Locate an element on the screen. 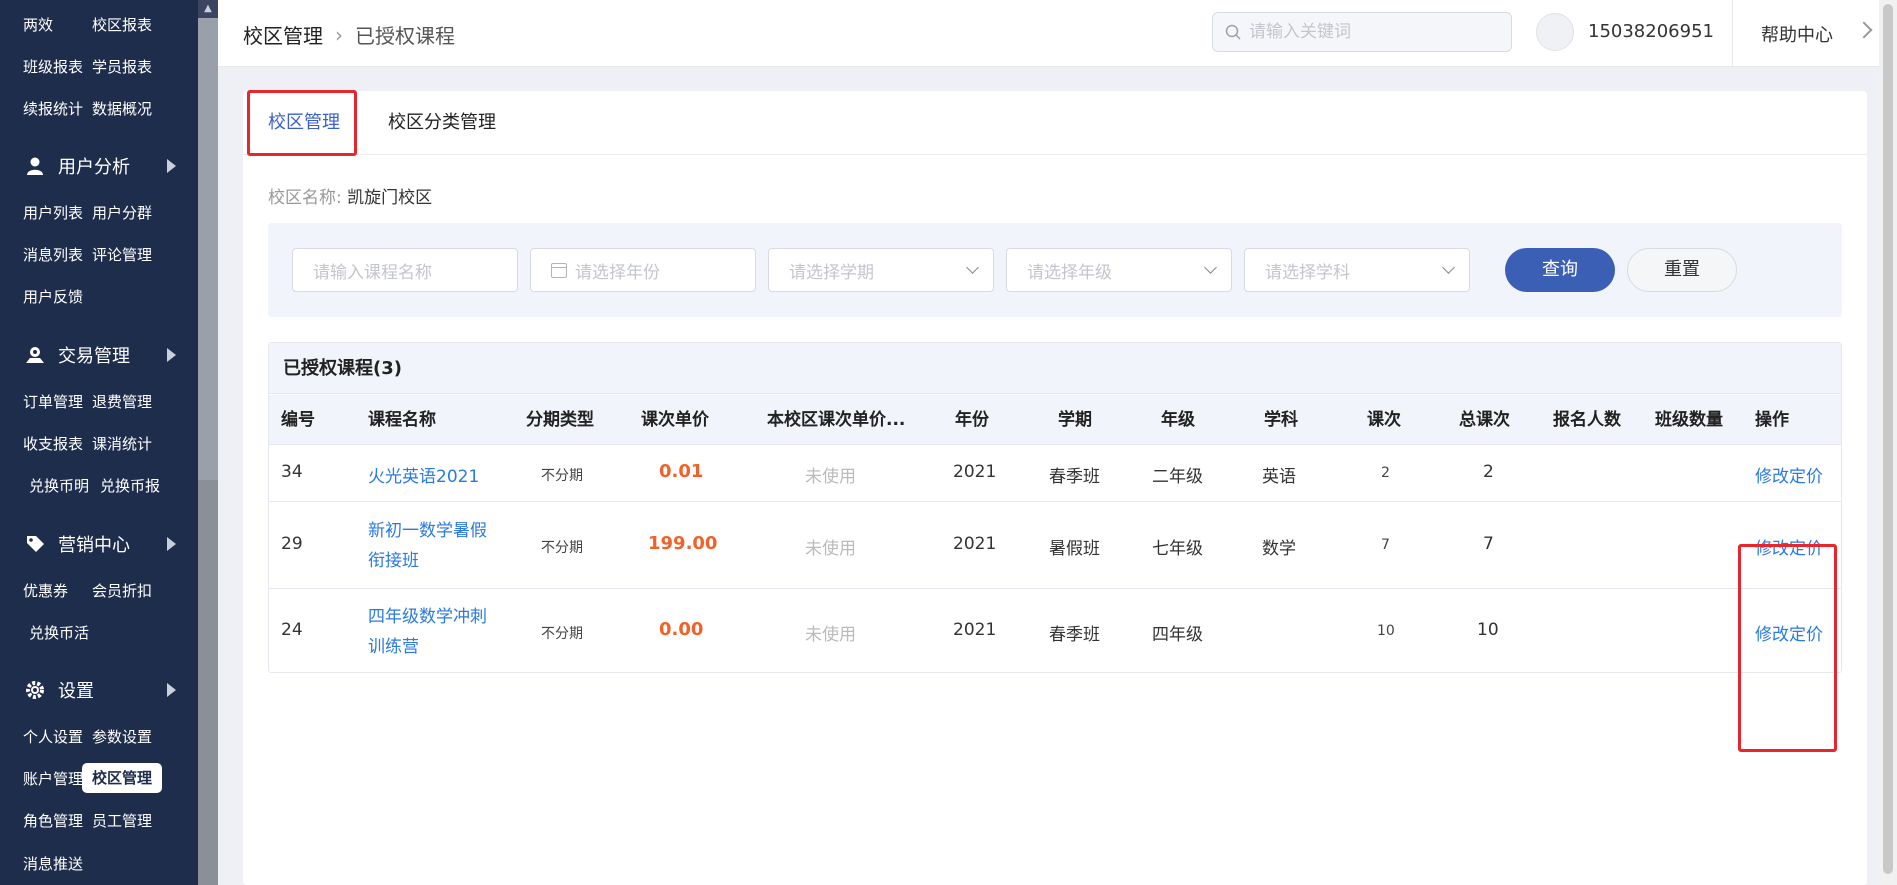  breadcrumb-current: 已授权课程 is located at coordinates (405, 36).